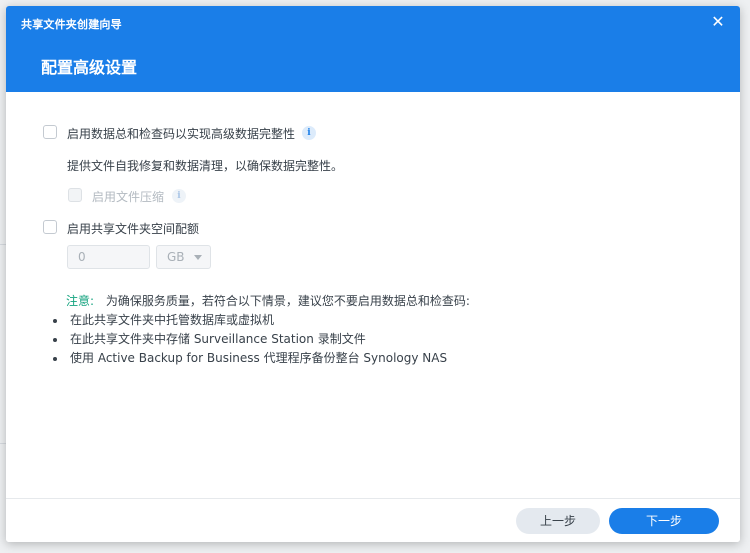 The image size is (750, 553). I want to click on note-item: 在此共享文件夹中存储 Surveillance Station 录制文件, so click(260, 339).